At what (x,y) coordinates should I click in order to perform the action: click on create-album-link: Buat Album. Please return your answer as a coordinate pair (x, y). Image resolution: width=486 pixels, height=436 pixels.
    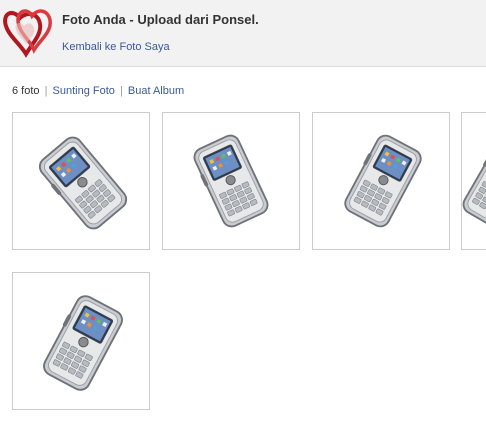
    Looking at the image, I should click on (156, 91).